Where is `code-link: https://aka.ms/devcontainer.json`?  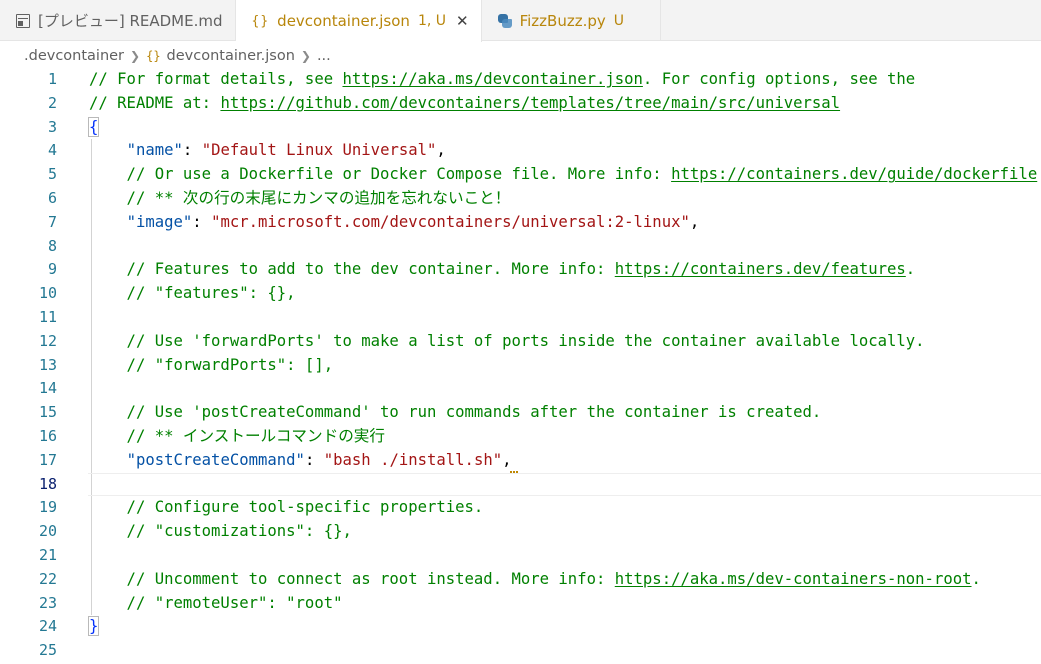
code-link: https://aka.ms/devcontainer.json is located at coordinates (492, 79).